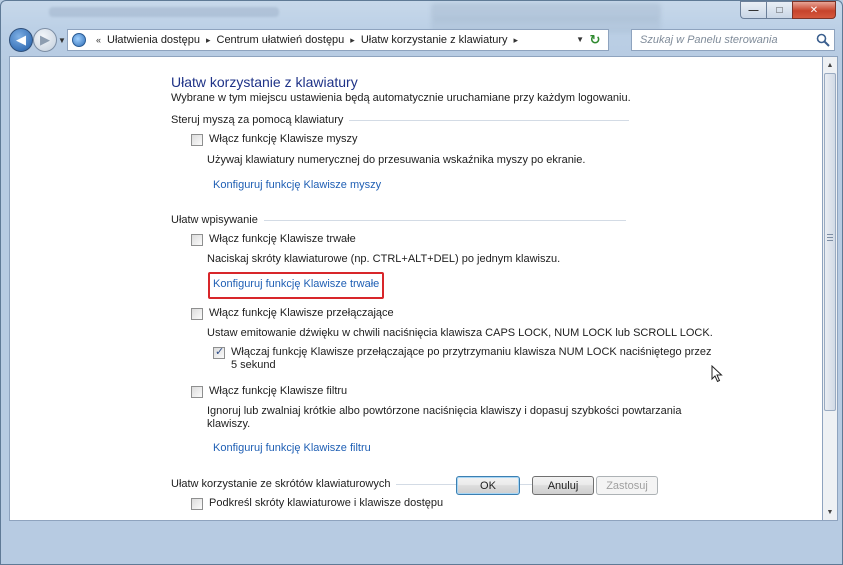 The height and width of the screenshot is (565, 843). Describe the element at coordinates (278, 391) in the screenshot. I see `filter-keys-label: Włącz funkcję Klawisze filtru` at that location.